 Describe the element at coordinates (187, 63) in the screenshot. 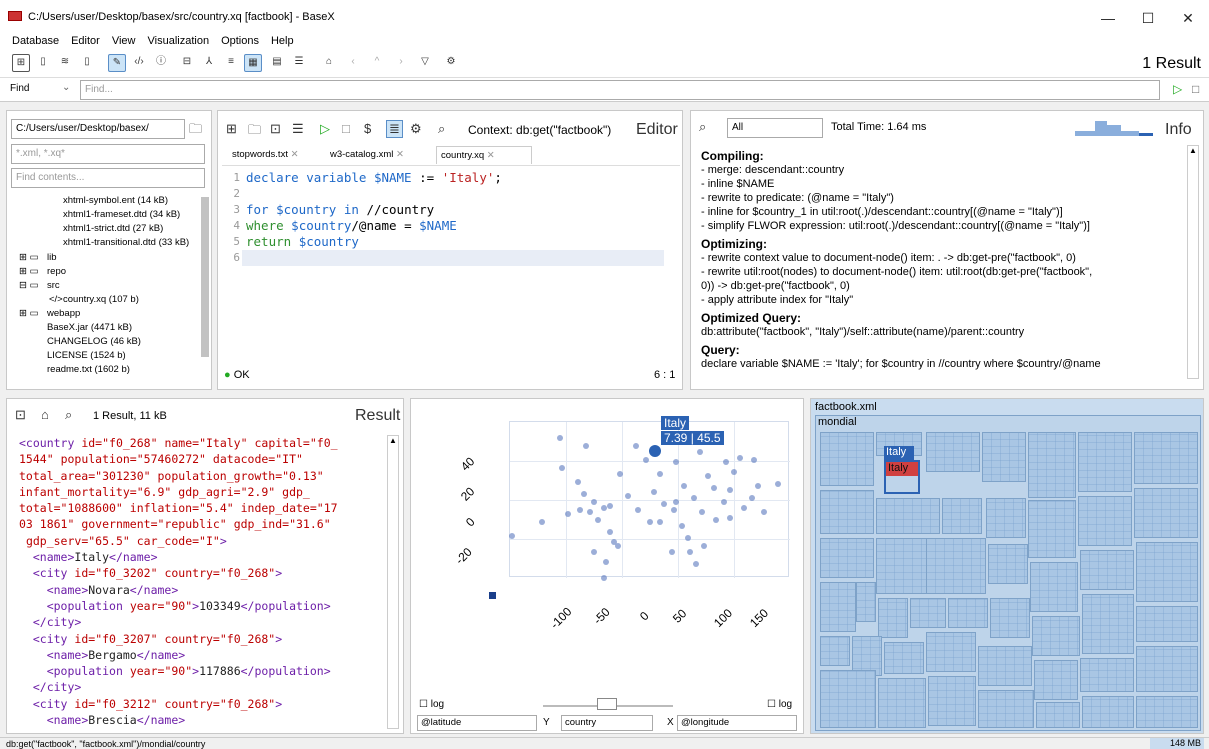

I see `map-icon: ⊟` at that location.